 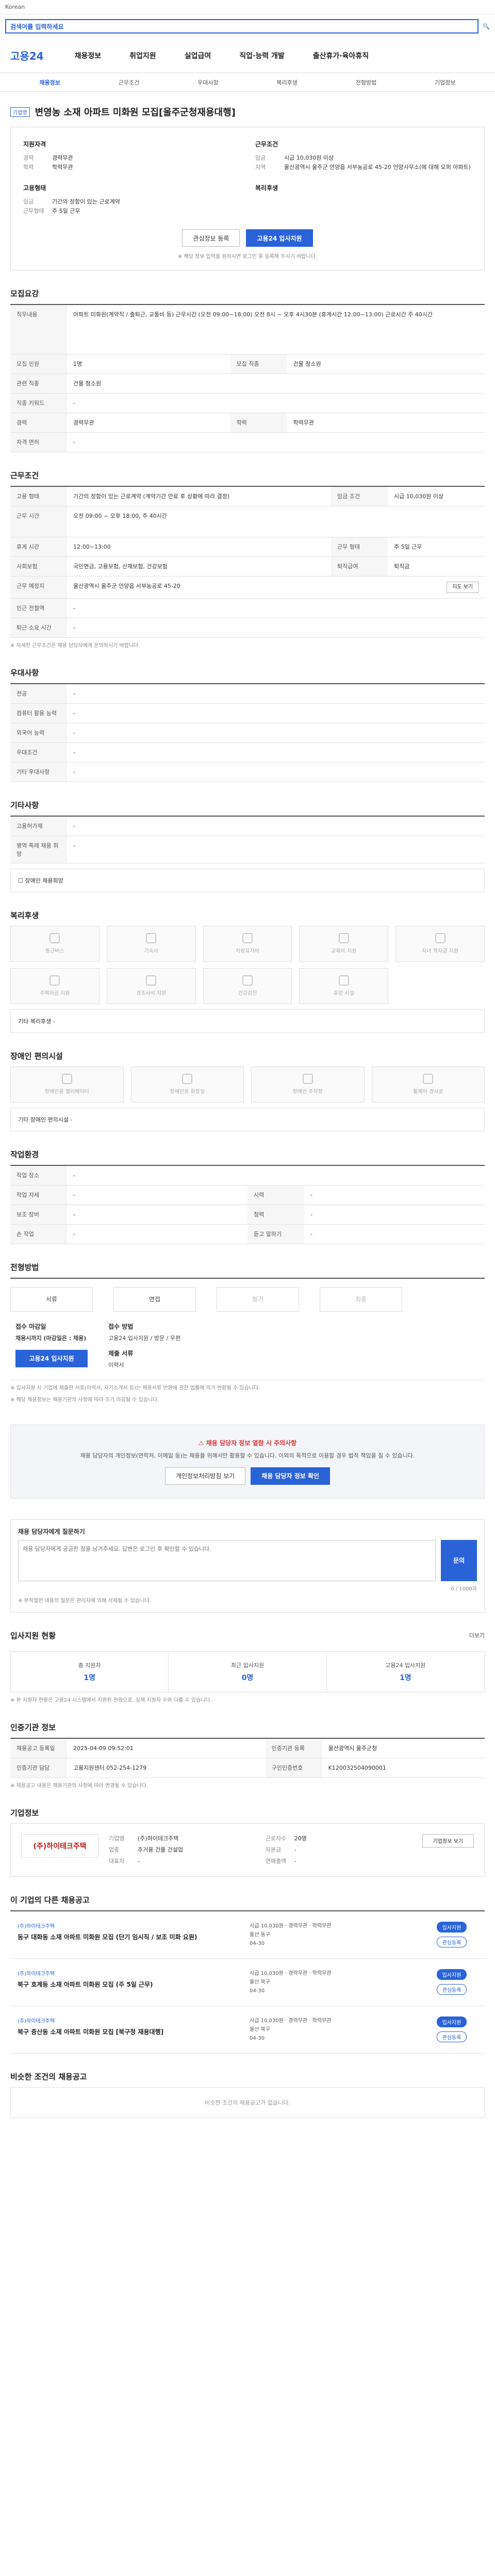 I want to click on menu-item-jobs: 채용정보, so click(x=89, y=55).